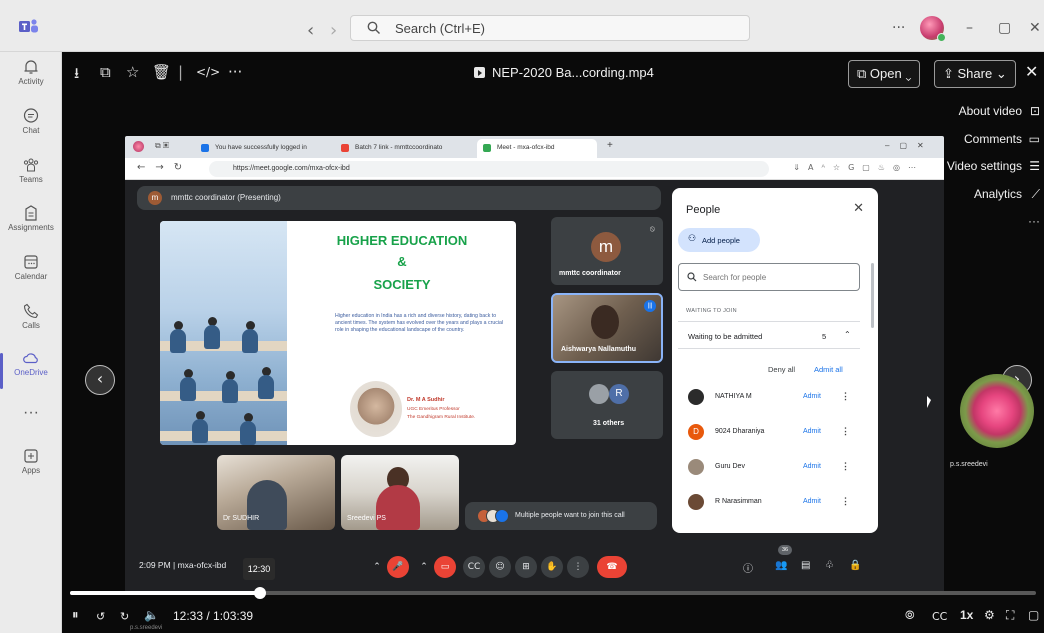  Describe the element at coordinates (310, 30) in the screenshot. I see `back-icon: ‹` at that location.